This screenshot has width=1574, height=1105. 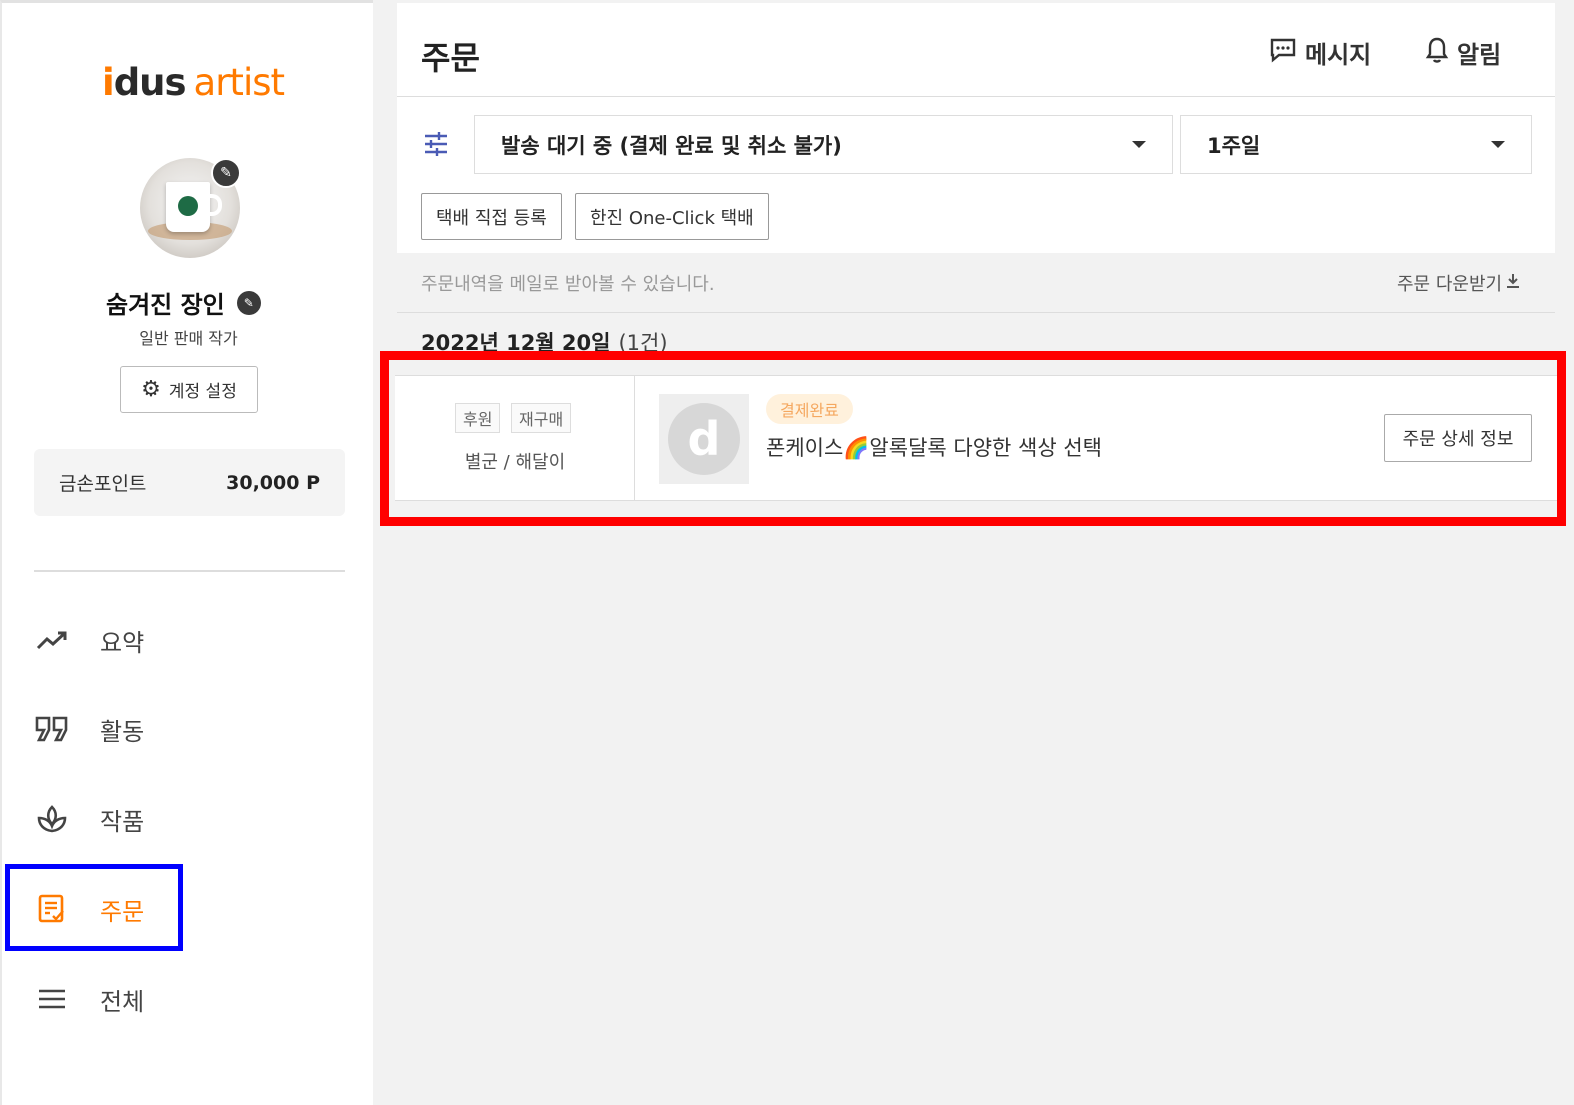 I want to click on artist-name: 숨겨진 장인 ✎, so click(x=183, y=302).